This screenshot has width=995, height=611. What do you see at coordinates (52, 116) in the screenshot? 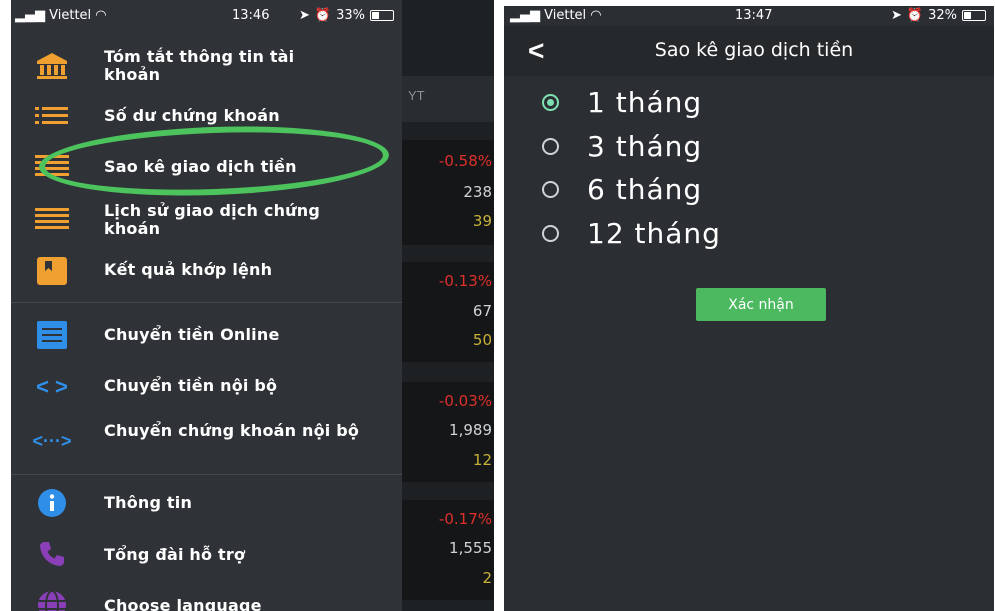
I see `list-icon` at bounding box center [52, 116].